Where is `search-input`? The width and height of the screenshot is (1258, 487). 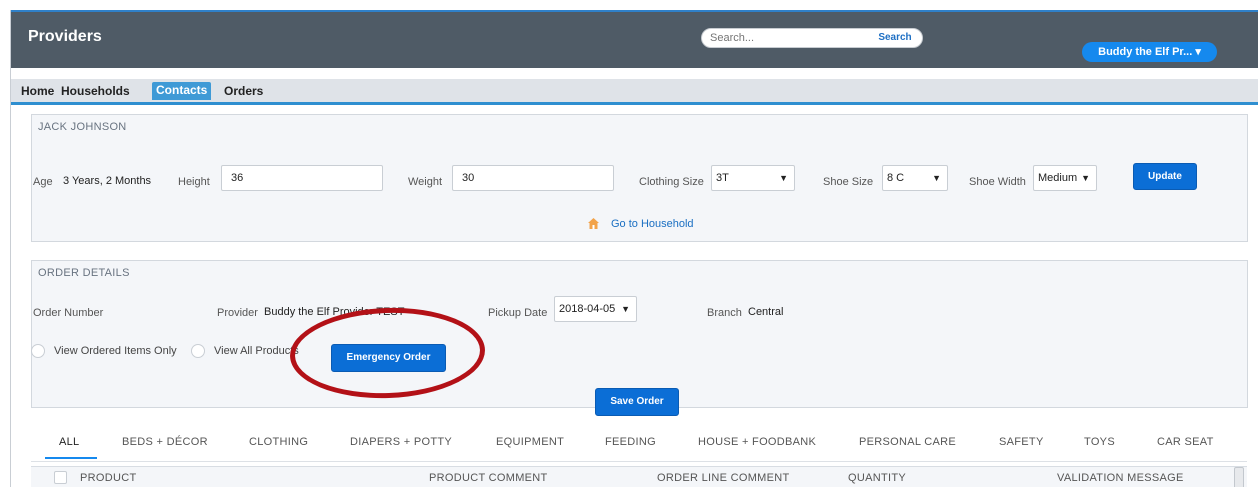 search-input is located at coordinates (785, 38).